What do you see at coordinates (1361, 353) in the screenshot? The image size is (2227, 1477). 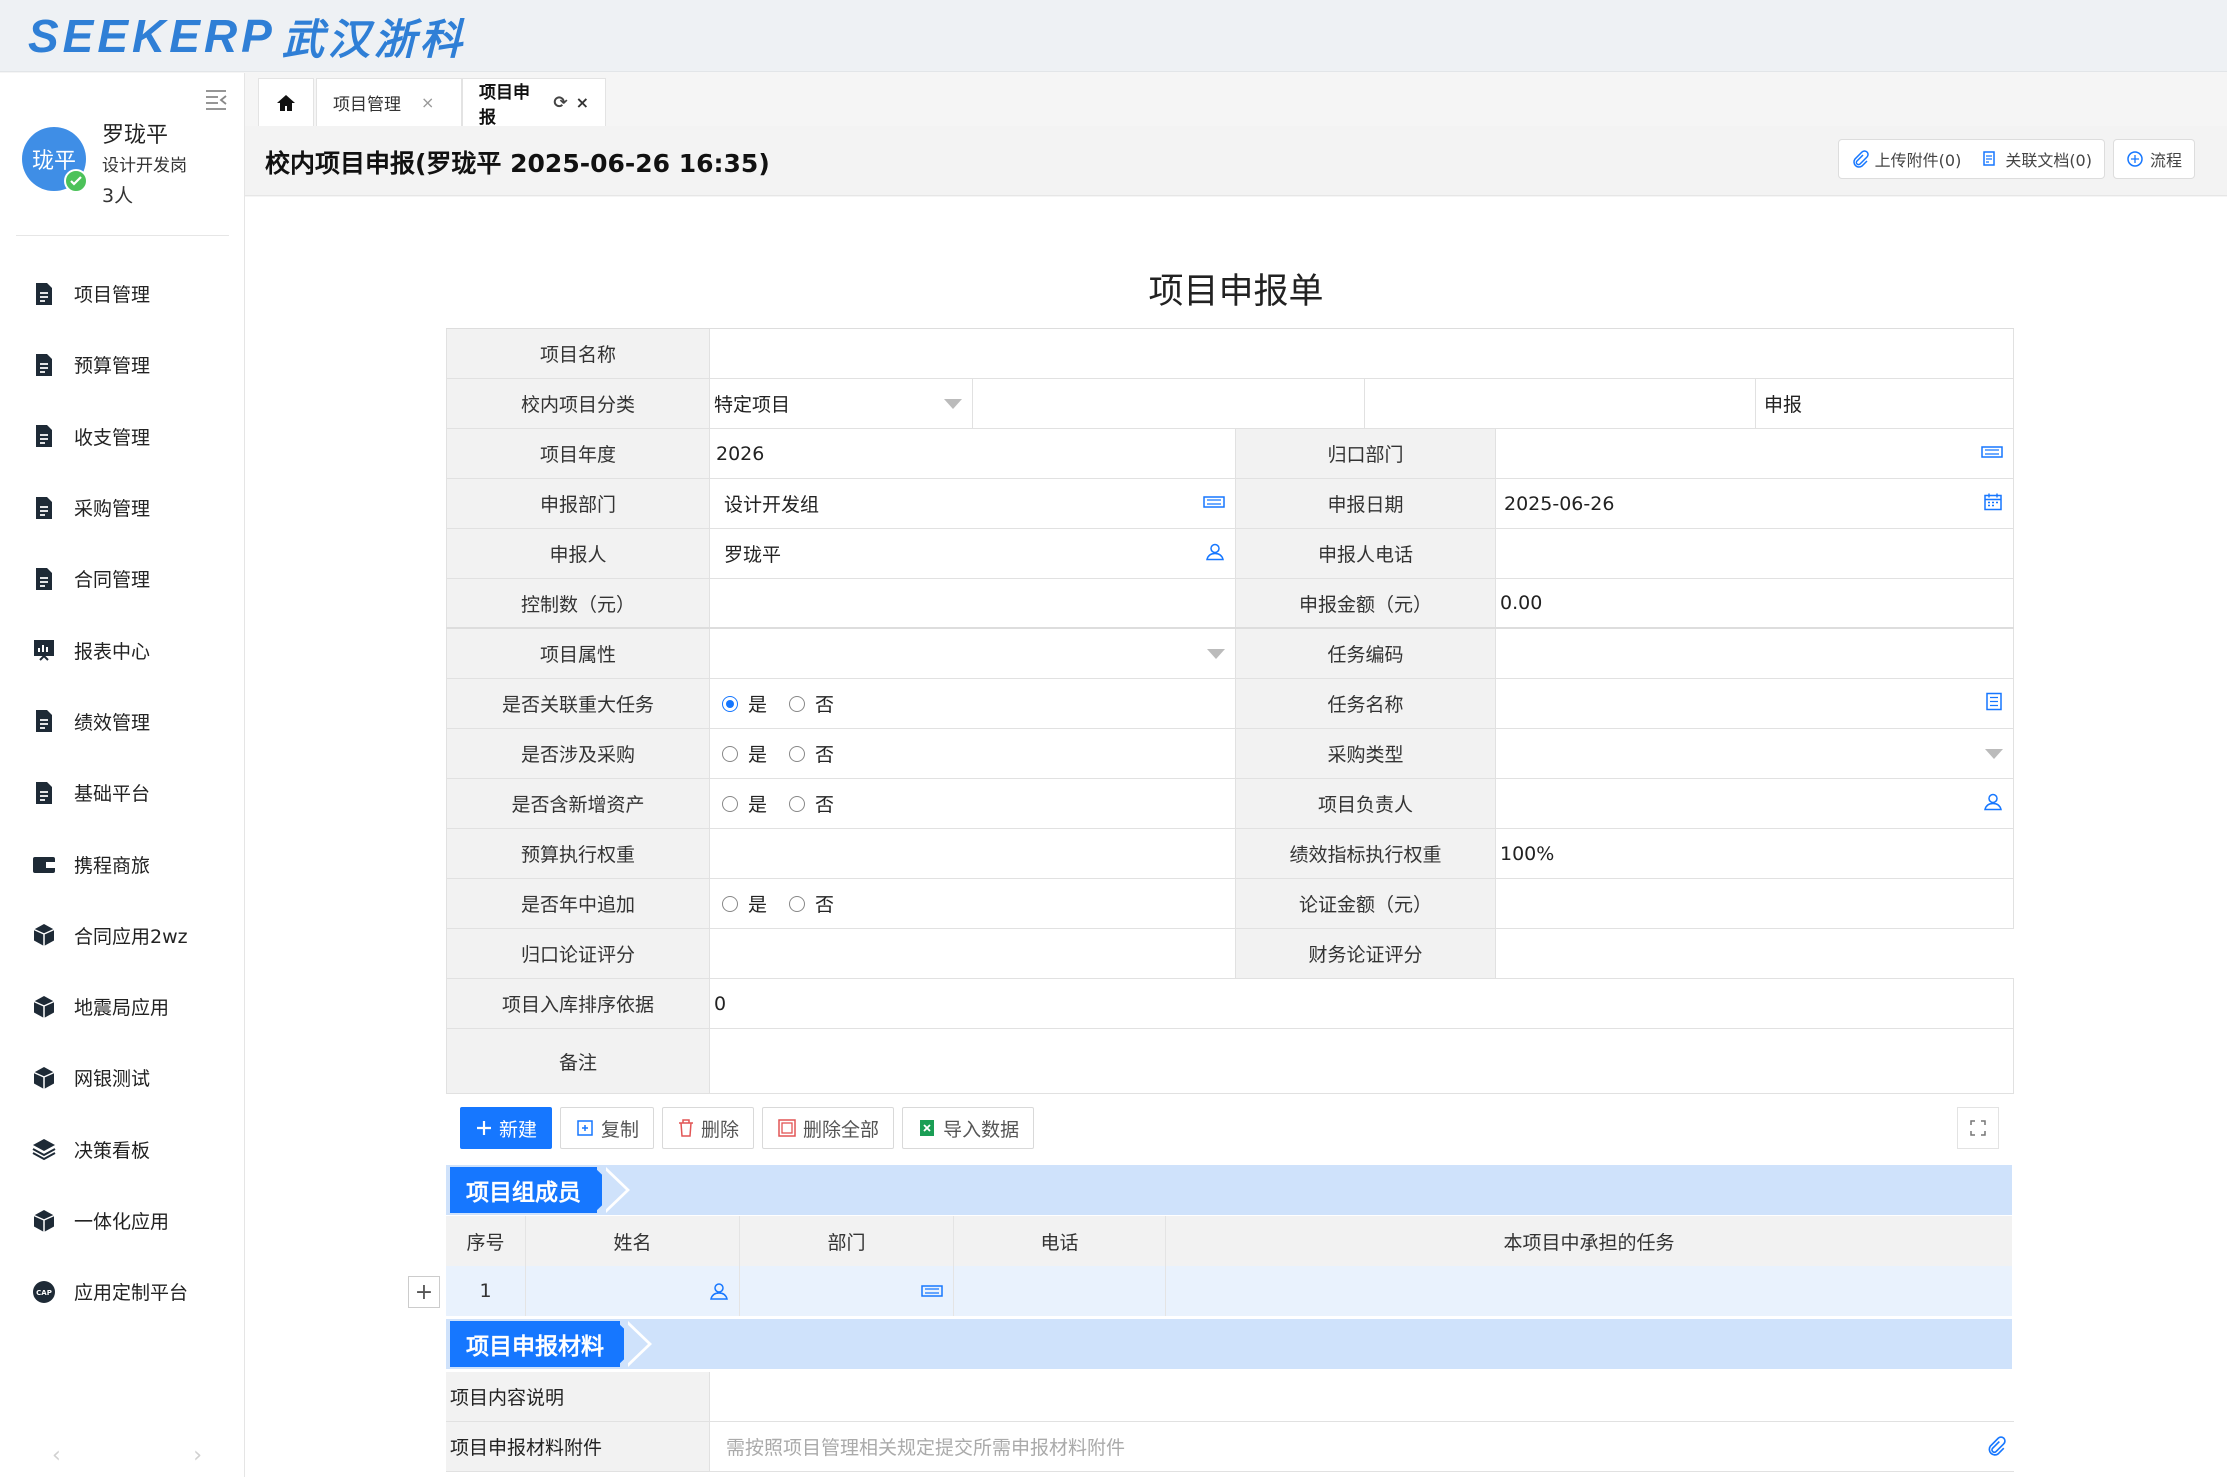 I see `project-name-input` at bounding box center [1361, 353].